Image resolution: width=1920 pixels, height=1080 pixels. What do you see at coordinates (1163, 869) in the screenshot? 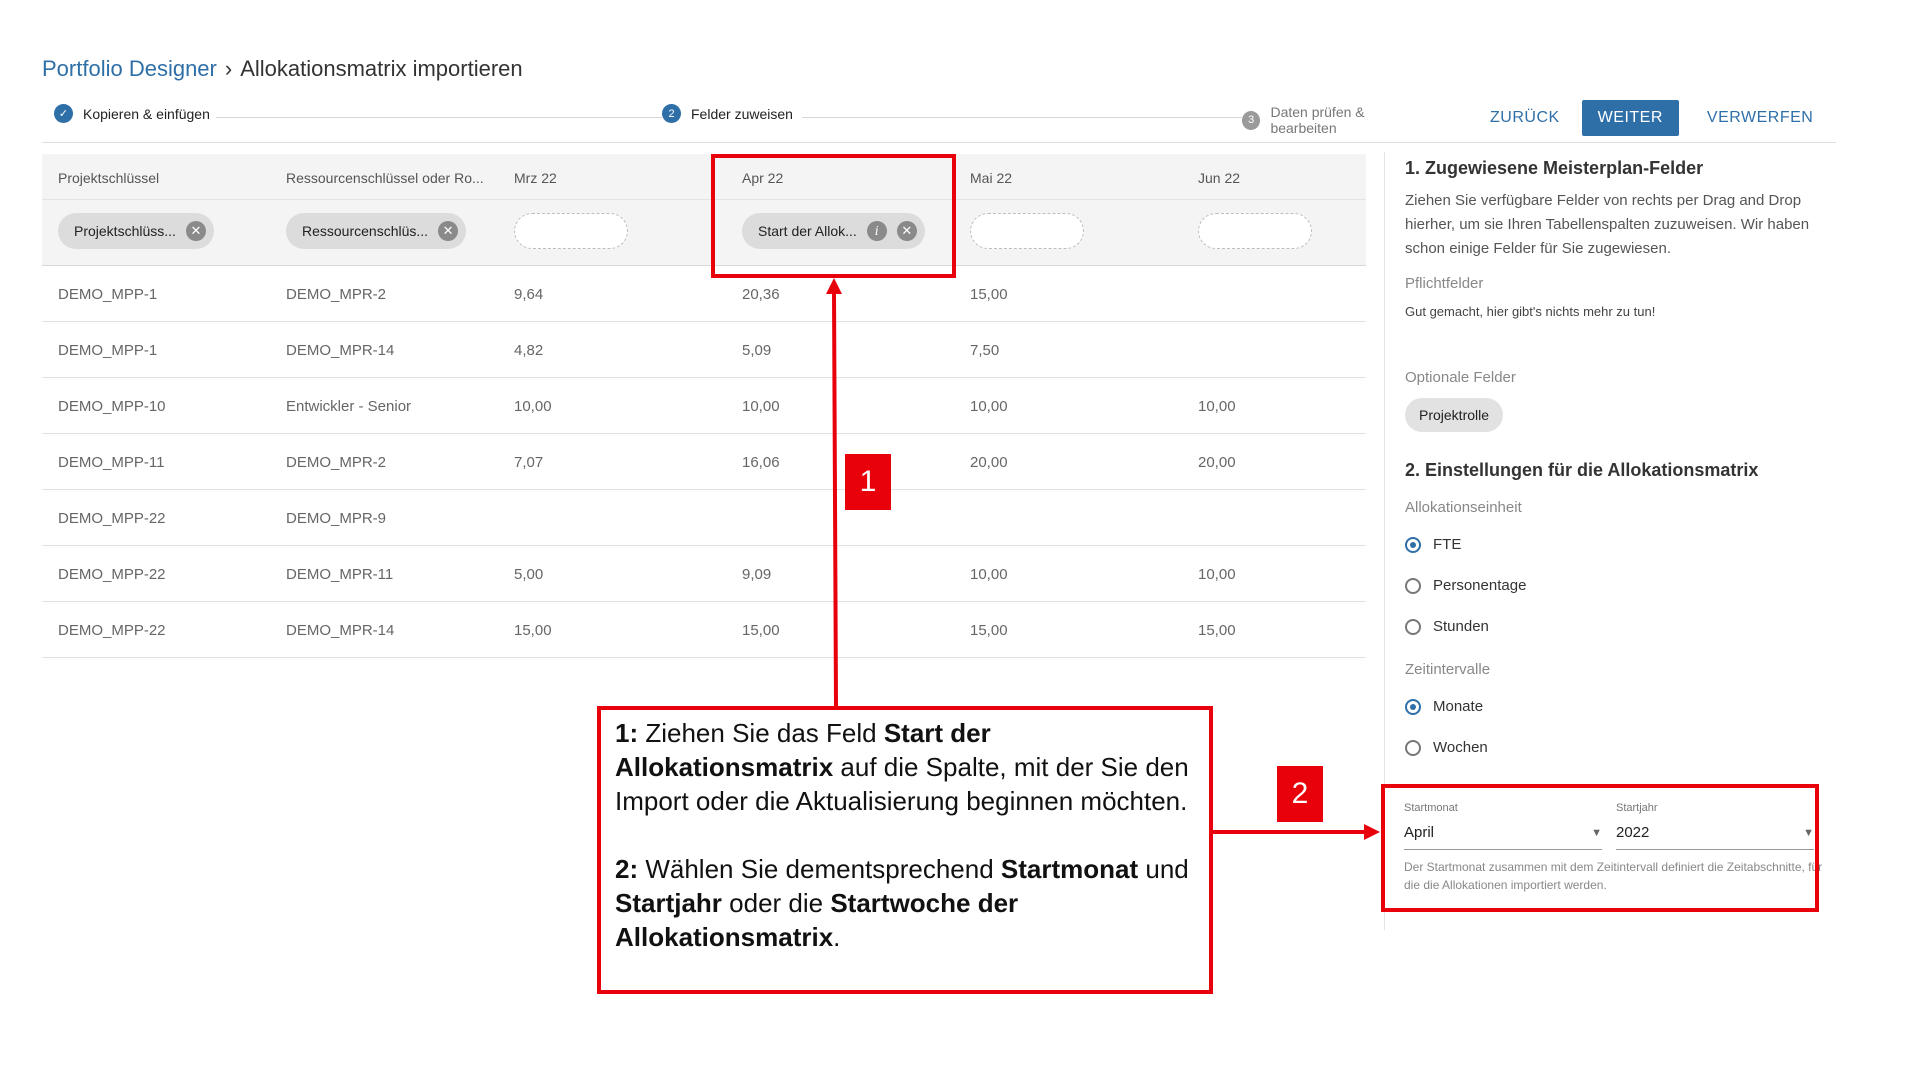
I see `callout-text: und` at bounding box center [1163, 869].